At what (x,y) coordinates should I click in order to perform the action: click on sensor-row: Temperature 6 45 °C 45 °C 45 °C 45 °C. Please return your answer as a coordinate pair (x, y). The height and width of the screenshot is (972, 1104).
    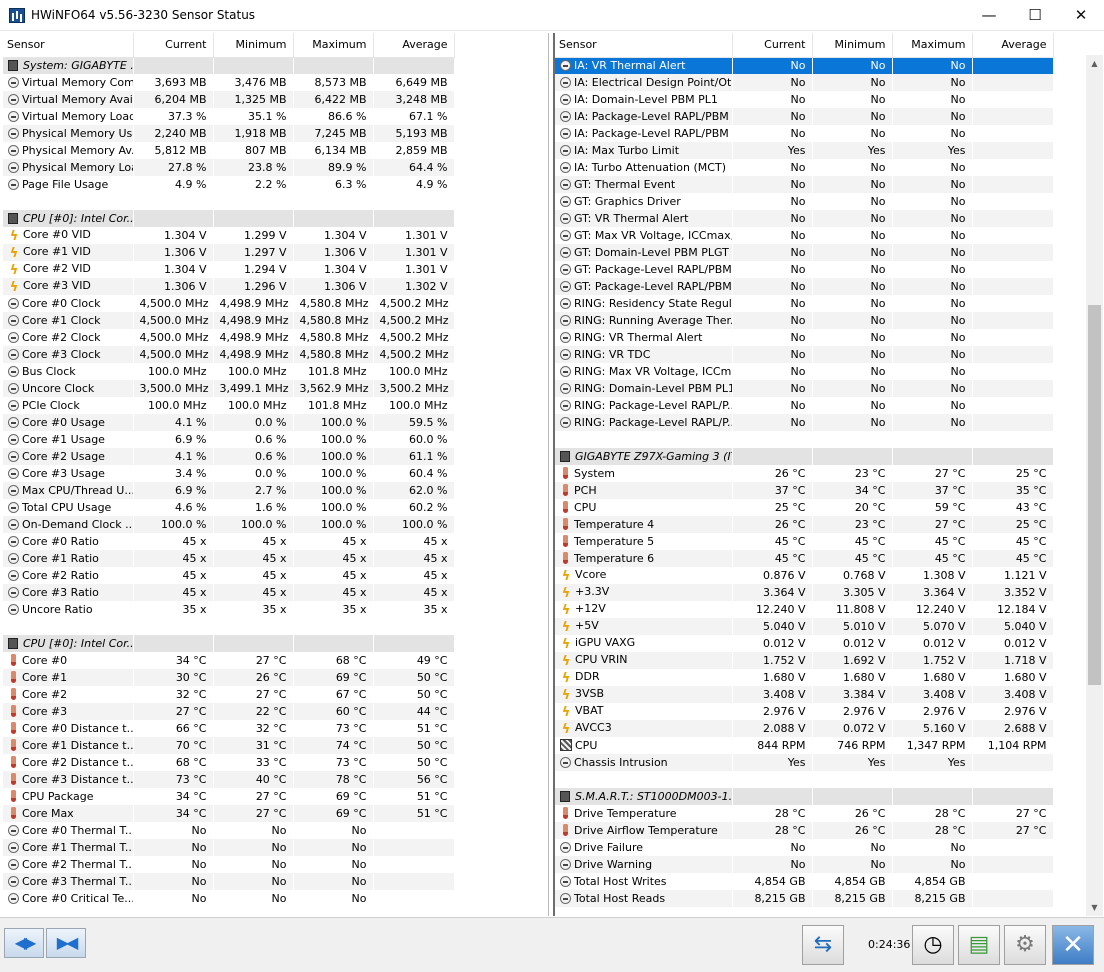
    Looking at the image, I should click on (804, 558).